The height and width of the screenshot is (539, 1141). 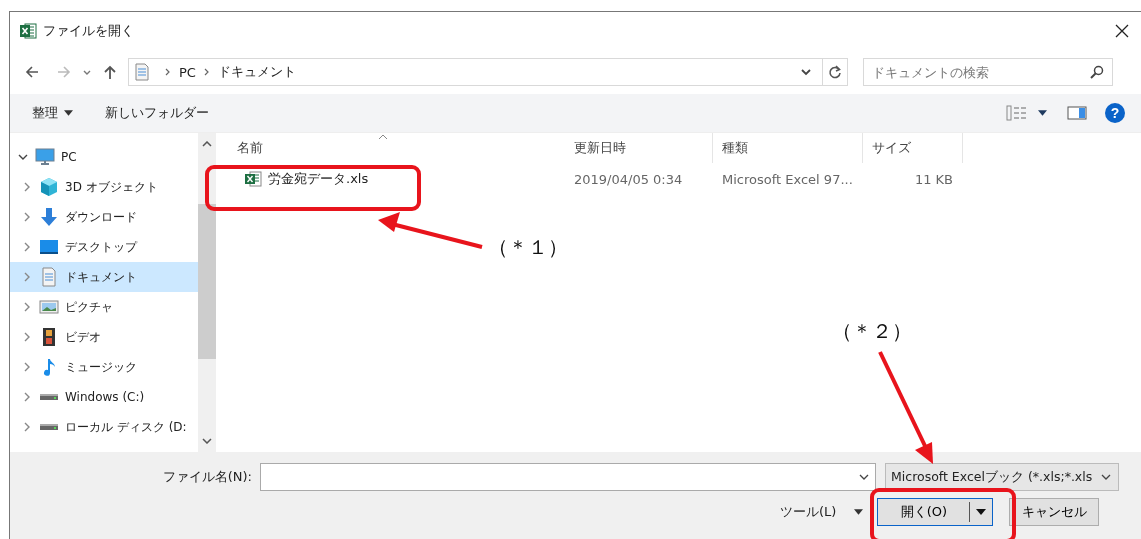 What do you see at coordinates (933, 179) in the screenshot?
I see `table-cell-text: 11 KB` at bounding box center [933, 179].